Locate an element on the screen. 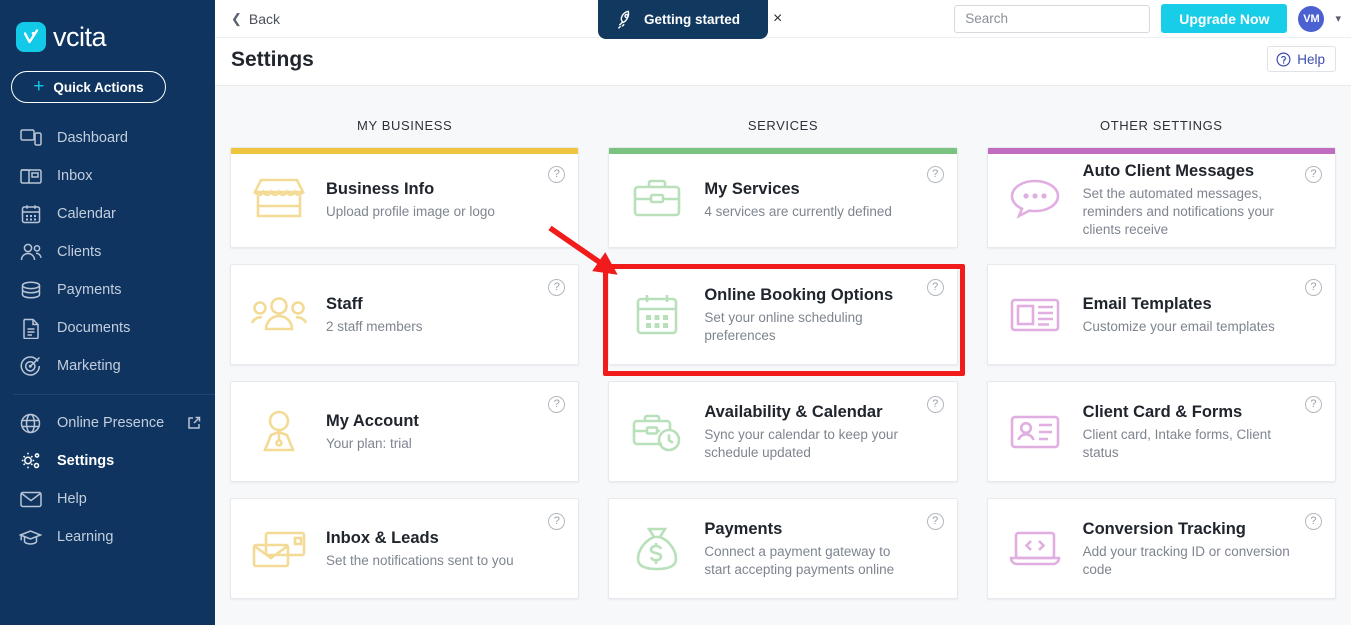  getting-started-badge: Getting started is located at coordinates (683, 19).